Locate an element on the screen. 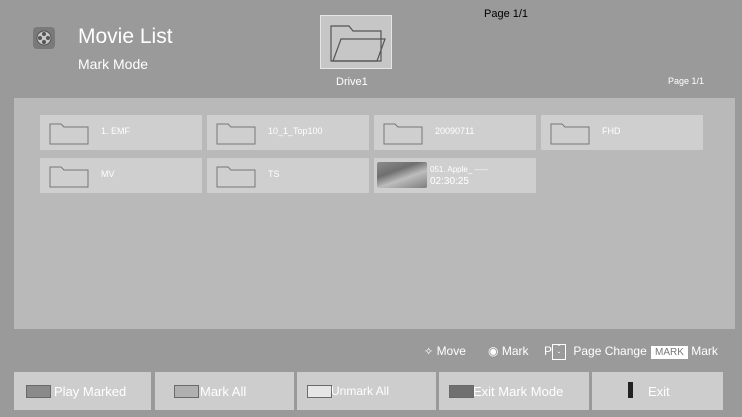 This screenshot has height=417, width=742. page-change-label: Page Change is located at coordinates (610, 351).